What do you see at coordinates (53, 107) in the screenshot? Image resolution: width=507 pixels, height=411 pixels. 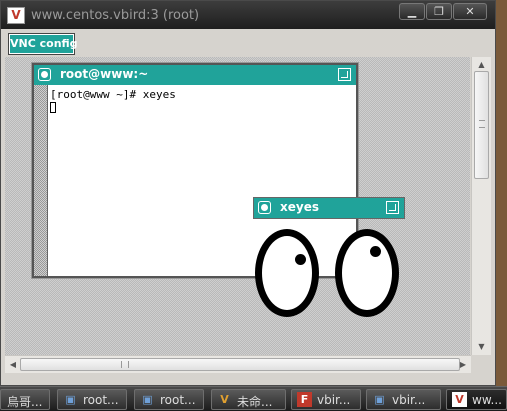 I see `text-cursor` at bounding box center [53, 107].